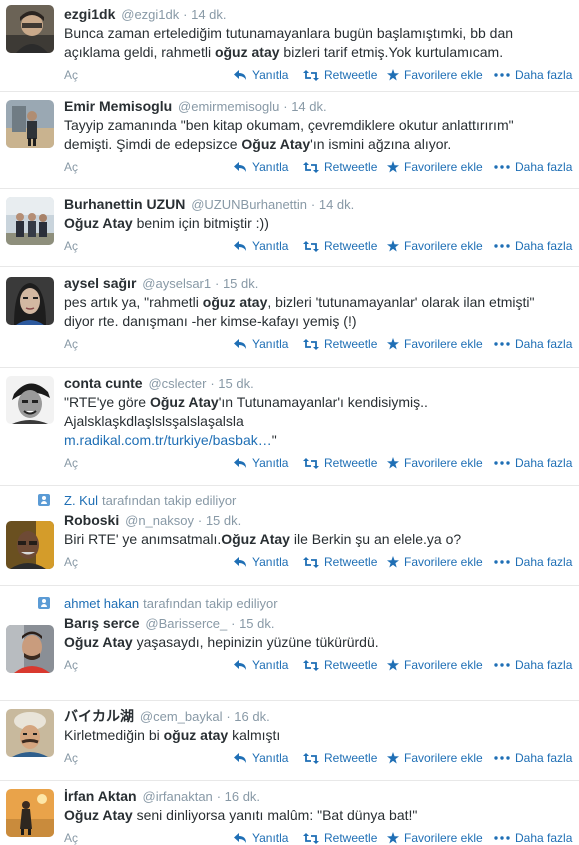 The height and width of the screenshot is (845, 579). What do you see at coordinates (124, 204) in the screenshot?
I see `user-fullname: Burhanettin UZUN` at bounding box center [124, 204].